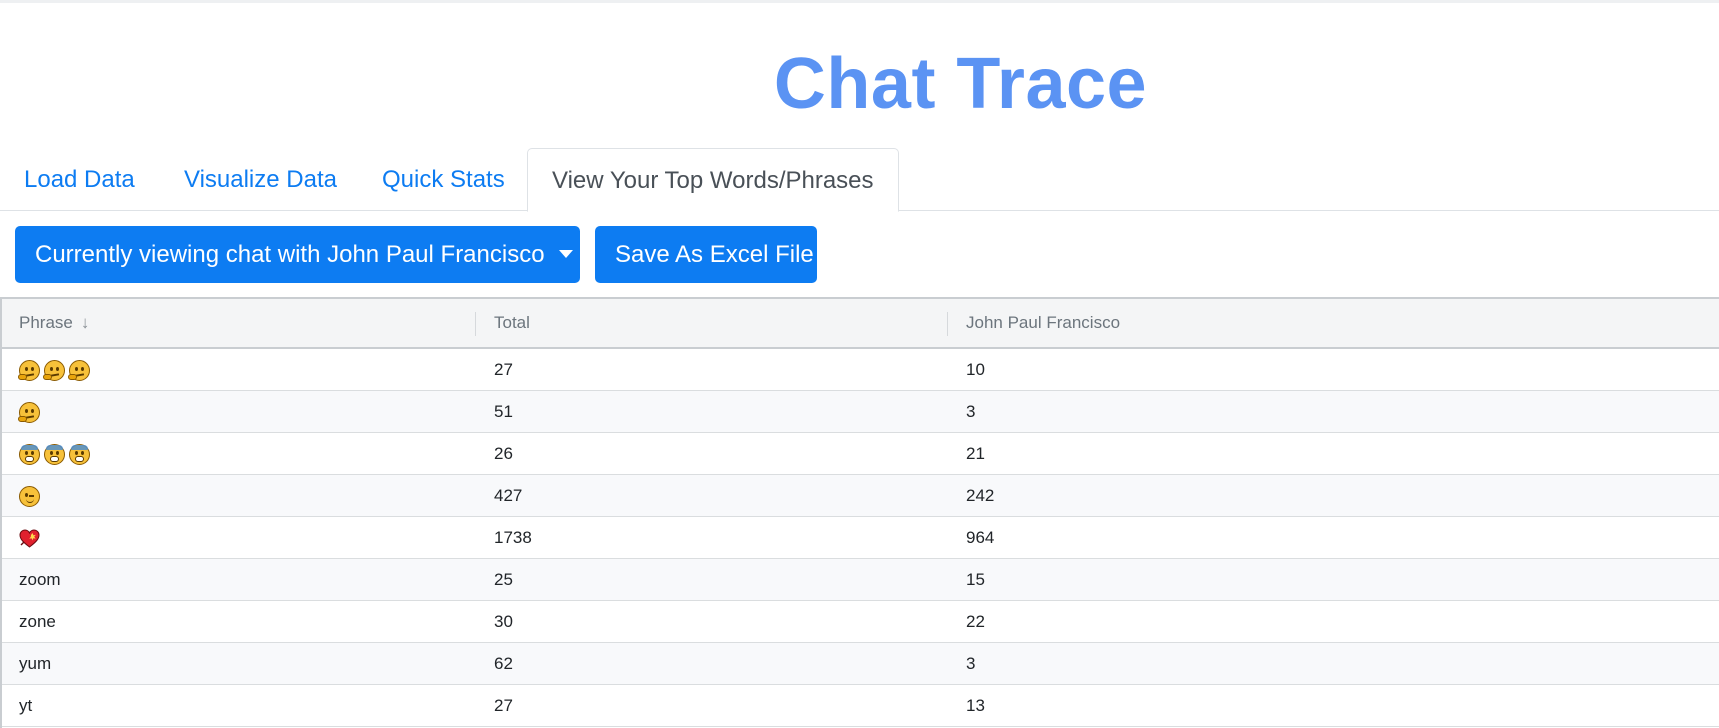 The width and height of the screenshot is (1719, 728). What do you see at coordinates (975, 621) in the screenshot?
I see `person-count-cell: 22` at bounding box center [975, 621].